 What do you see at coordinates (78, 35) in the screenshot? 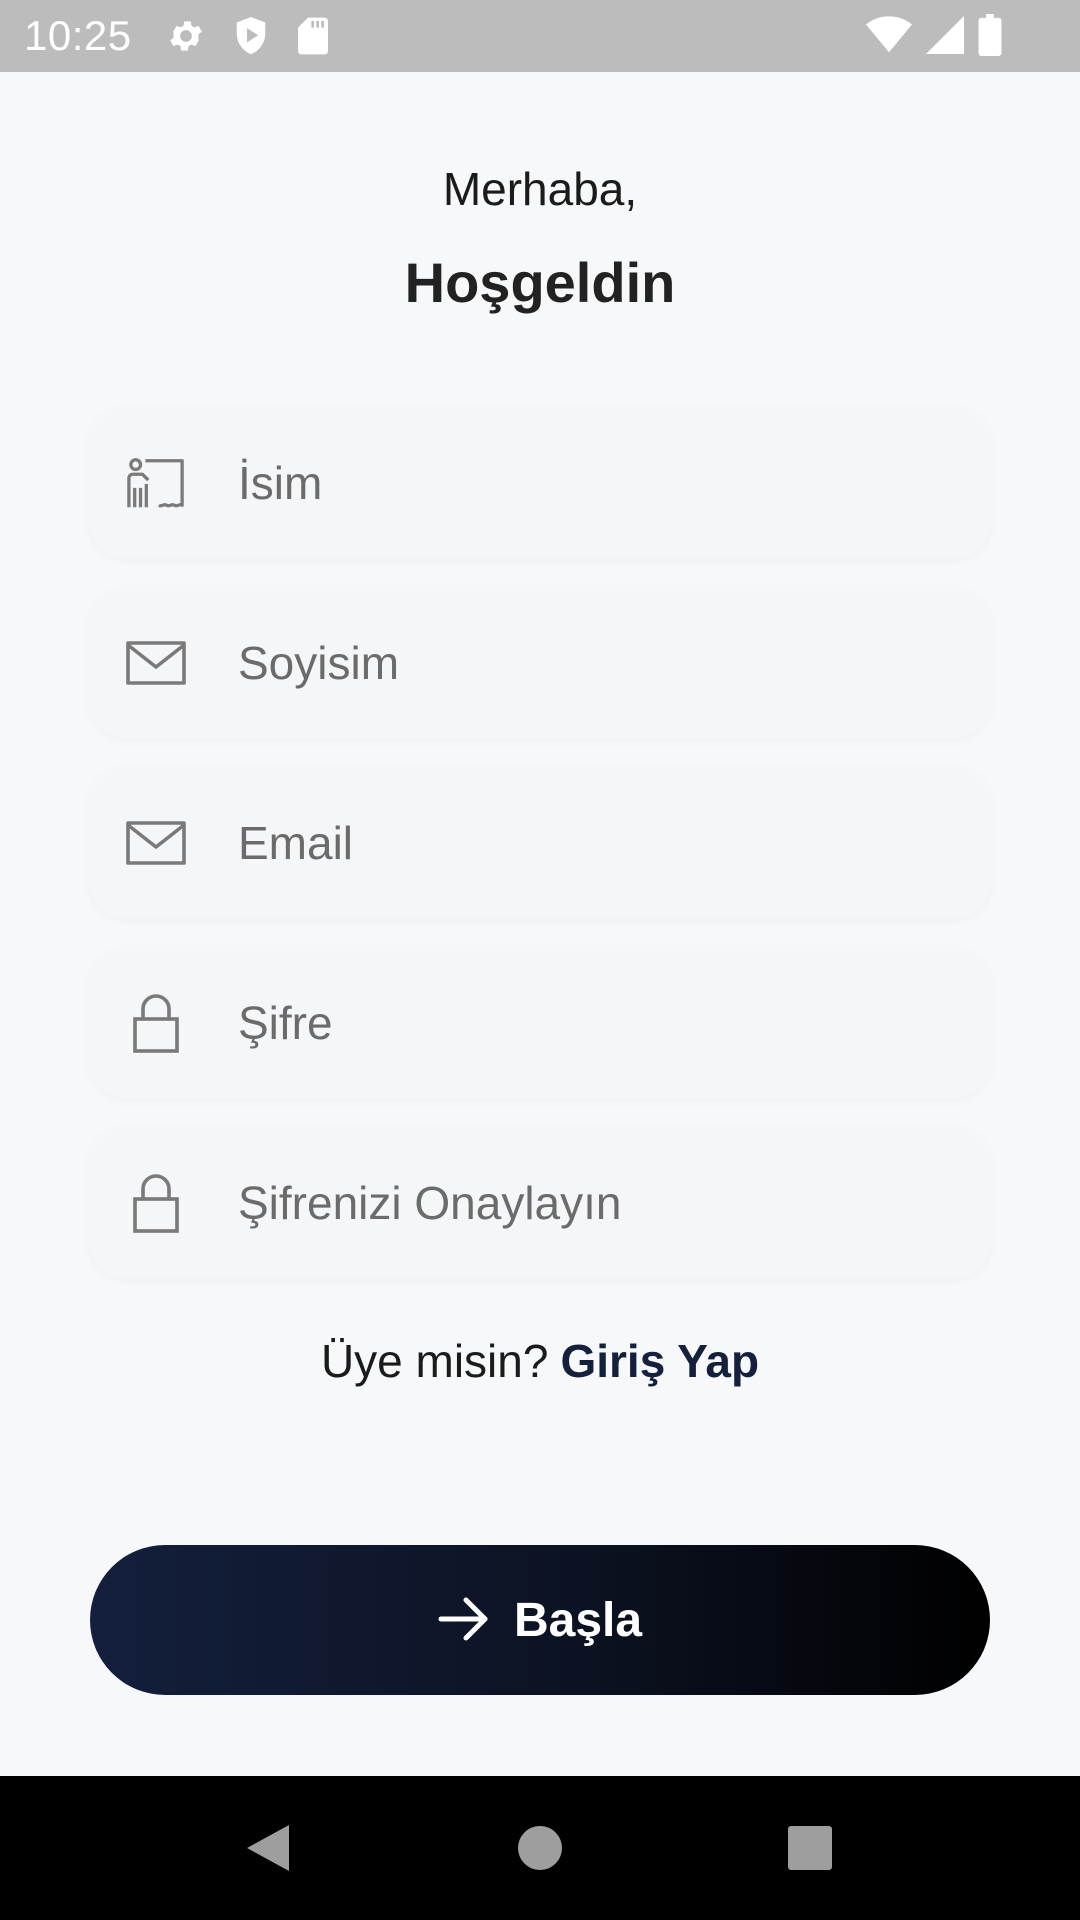
I see `status-time: 10:25` at bounding box center [78, 35].